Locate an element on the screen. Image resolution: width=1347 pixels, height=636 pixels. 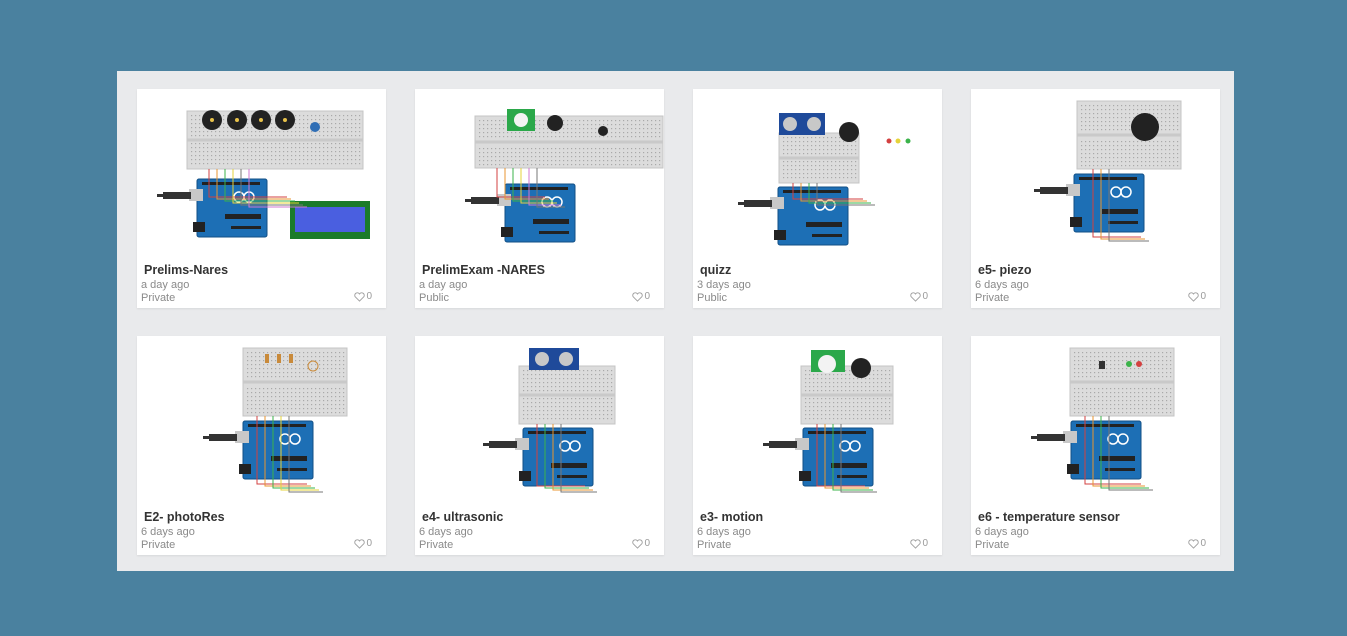
project-card: e5- piezo 6 days ago Private 0 is located at coordinates (1095, 198).